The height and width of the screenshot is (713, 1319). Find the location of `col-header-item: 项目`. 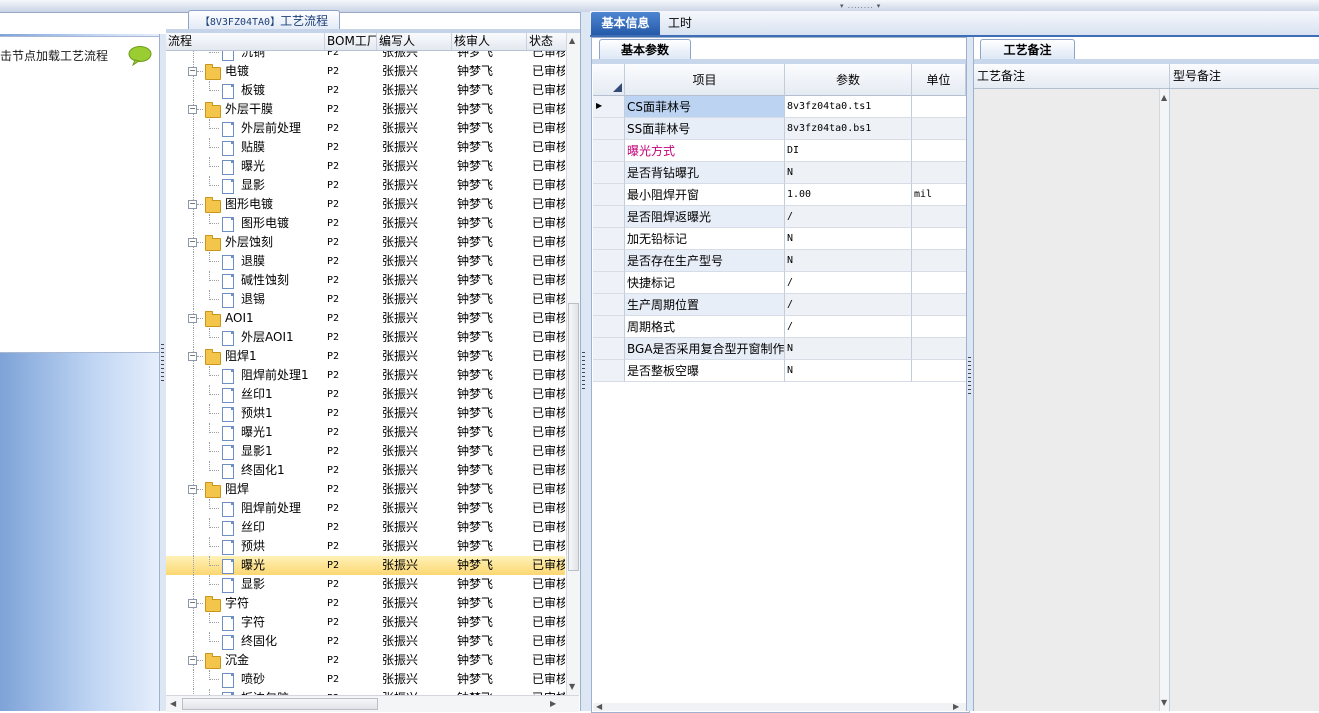

col-header-item: 项目 is located at coordinates (705, 80).